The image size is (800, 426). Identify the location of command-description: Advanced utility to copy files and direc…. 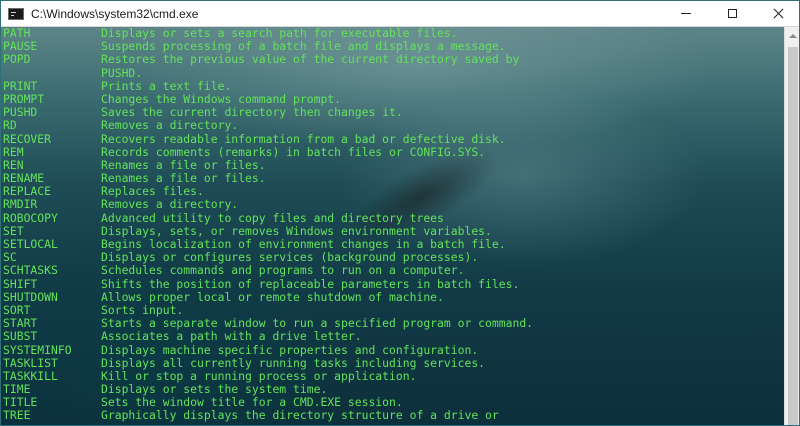
(272, 217).